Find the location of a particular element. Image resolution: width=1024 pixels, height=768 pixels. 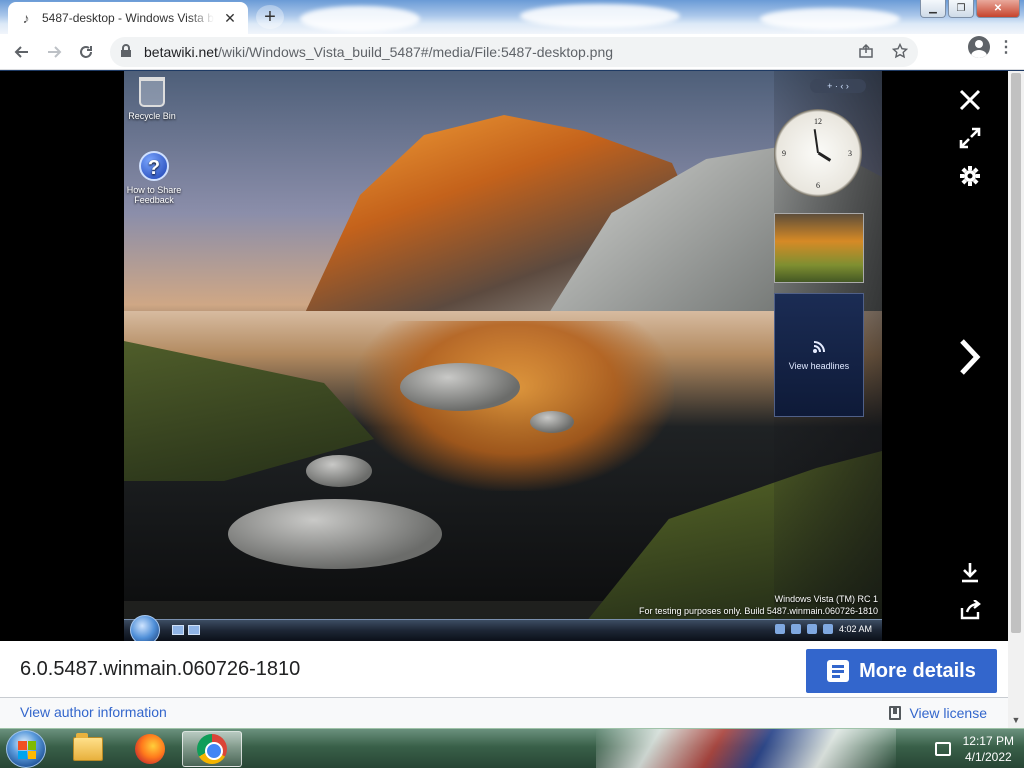

lock-icon is located at coordinates (127, 52).